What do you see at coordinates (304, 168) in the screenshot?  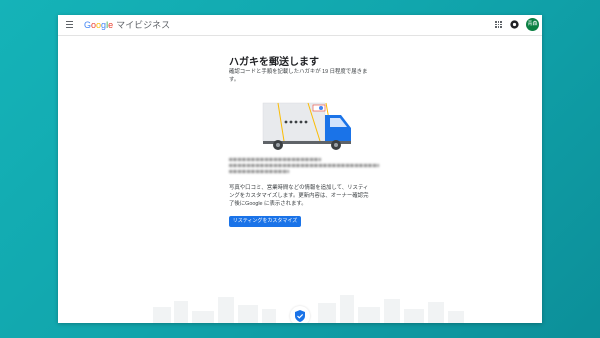 I see `redacted-address` at bounding box center [304, 168].